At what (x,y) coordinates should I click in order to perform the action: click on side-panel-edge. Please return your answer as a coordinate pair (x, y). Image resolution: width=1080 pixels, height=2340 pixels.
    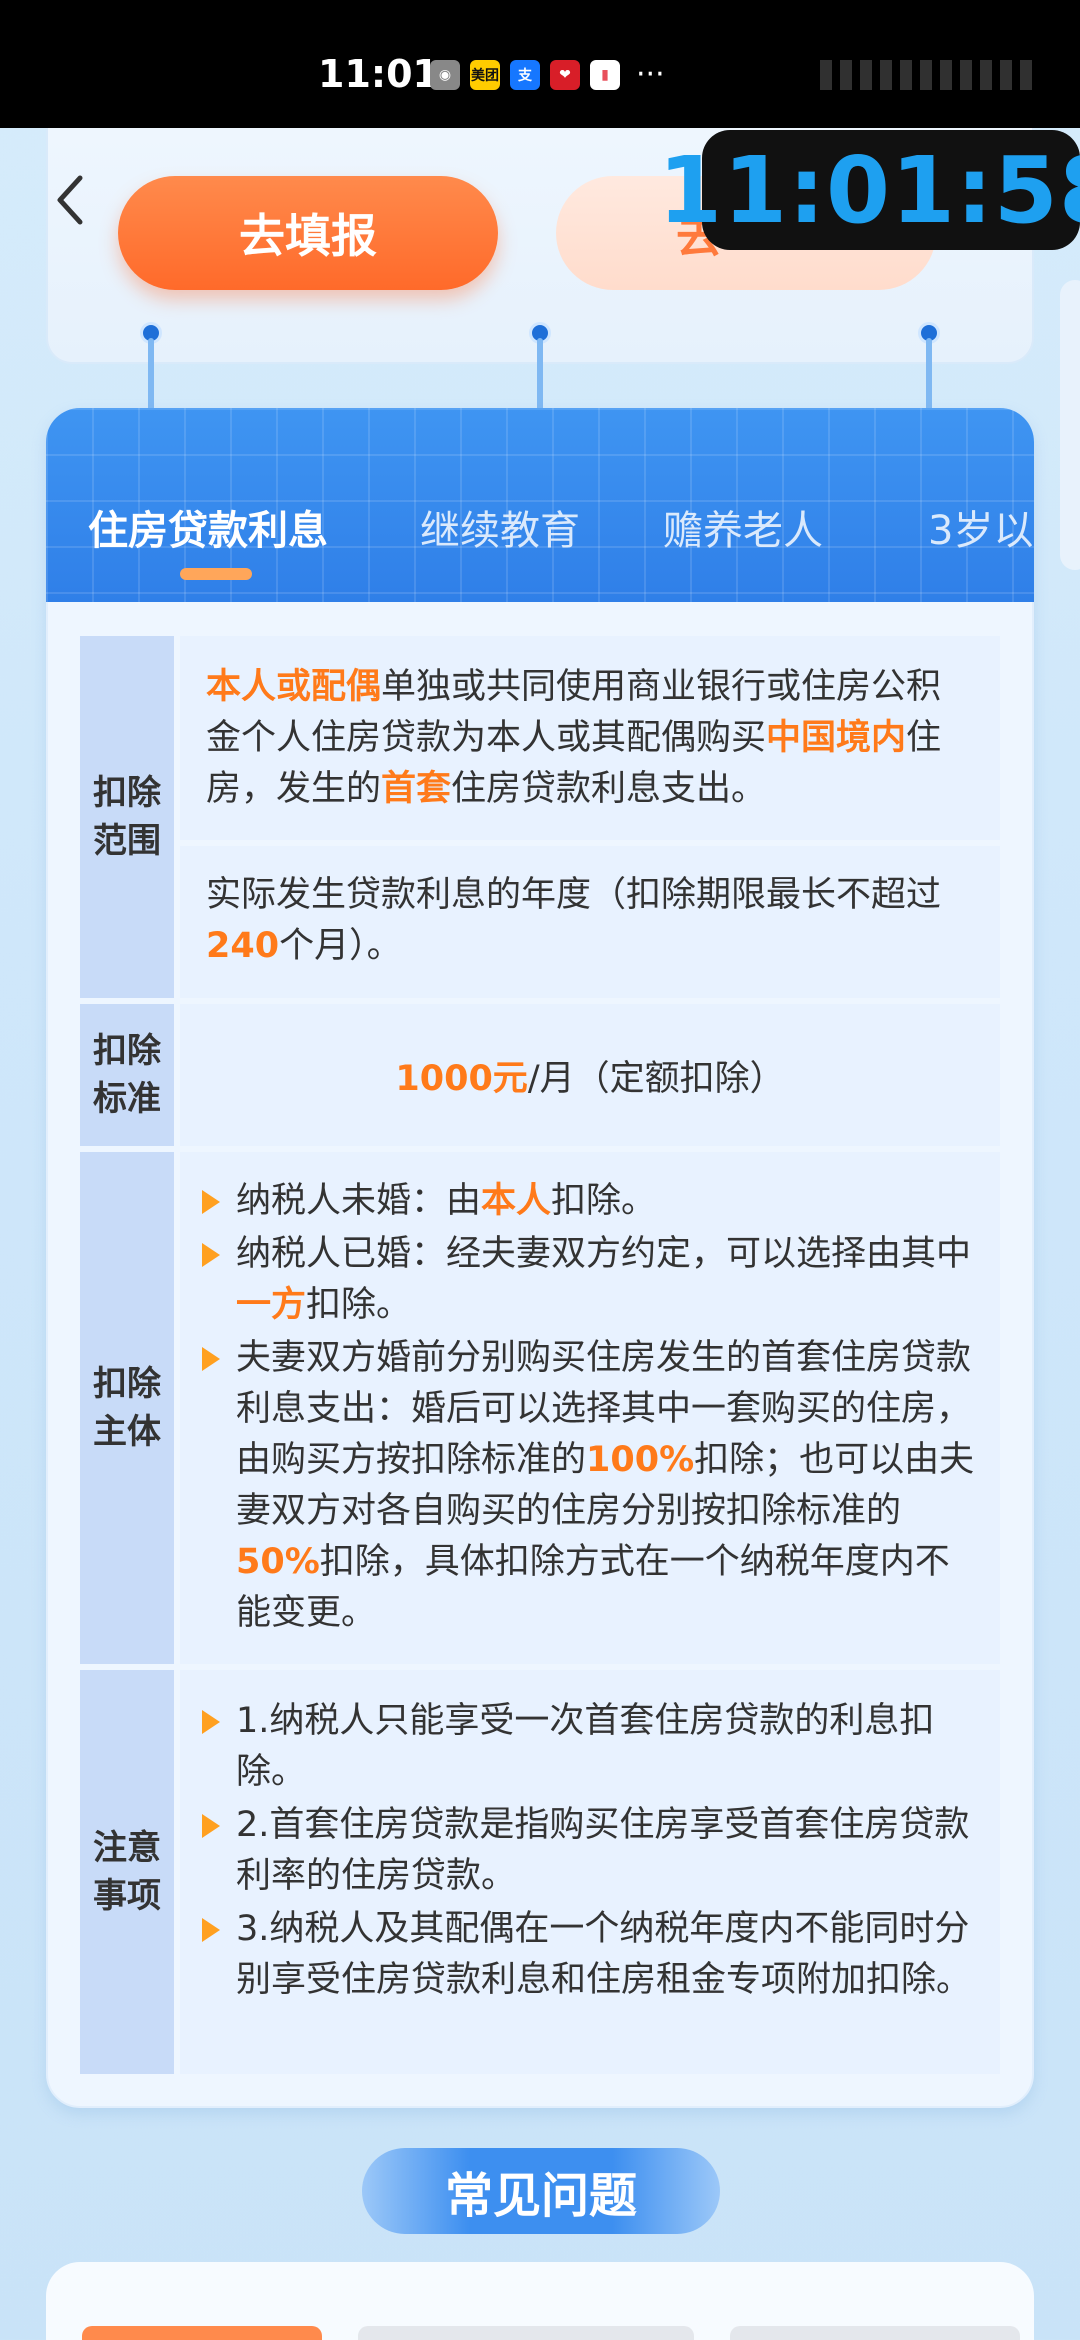
    Looking at the image, I should click on (1070, 425).